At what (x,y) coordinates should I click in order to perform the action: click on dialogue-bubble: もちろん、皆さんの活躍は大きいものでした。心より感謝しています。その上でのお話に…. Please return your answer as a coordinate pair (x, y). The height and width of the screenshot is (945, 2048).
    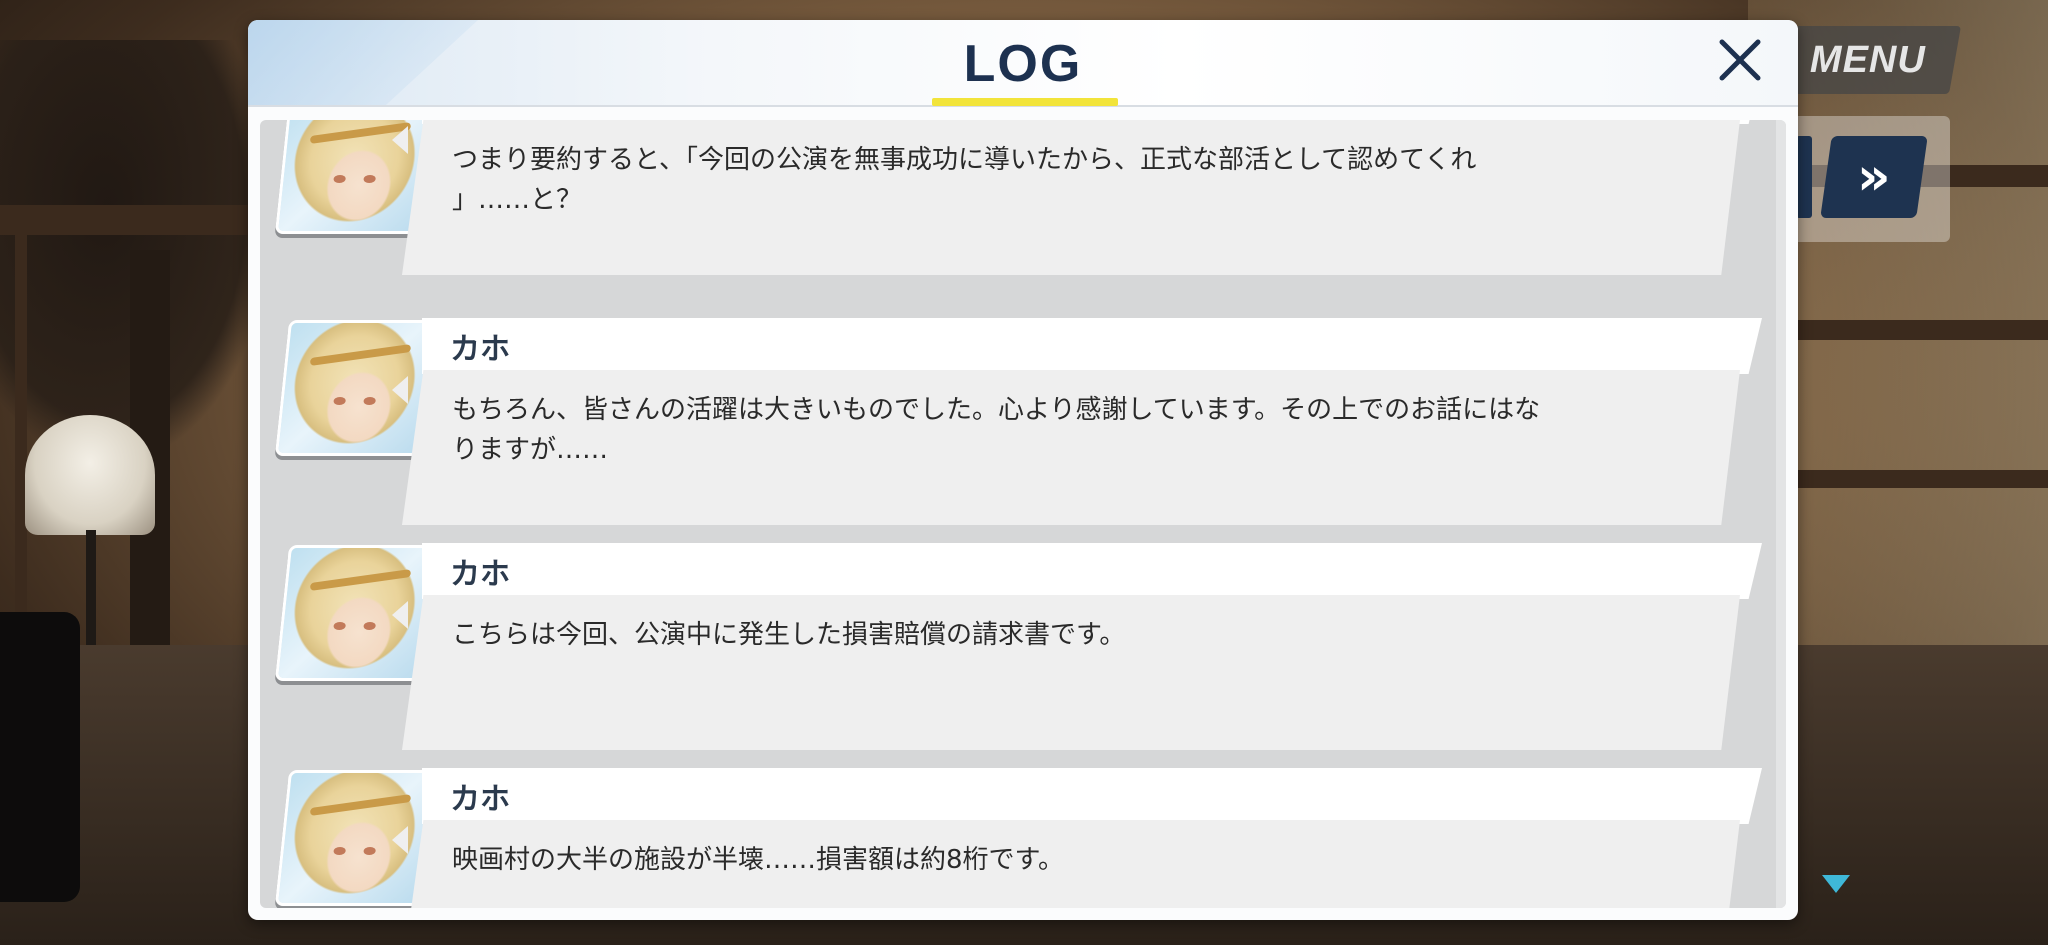
    Looking at the image, I should click on (1071, 447).